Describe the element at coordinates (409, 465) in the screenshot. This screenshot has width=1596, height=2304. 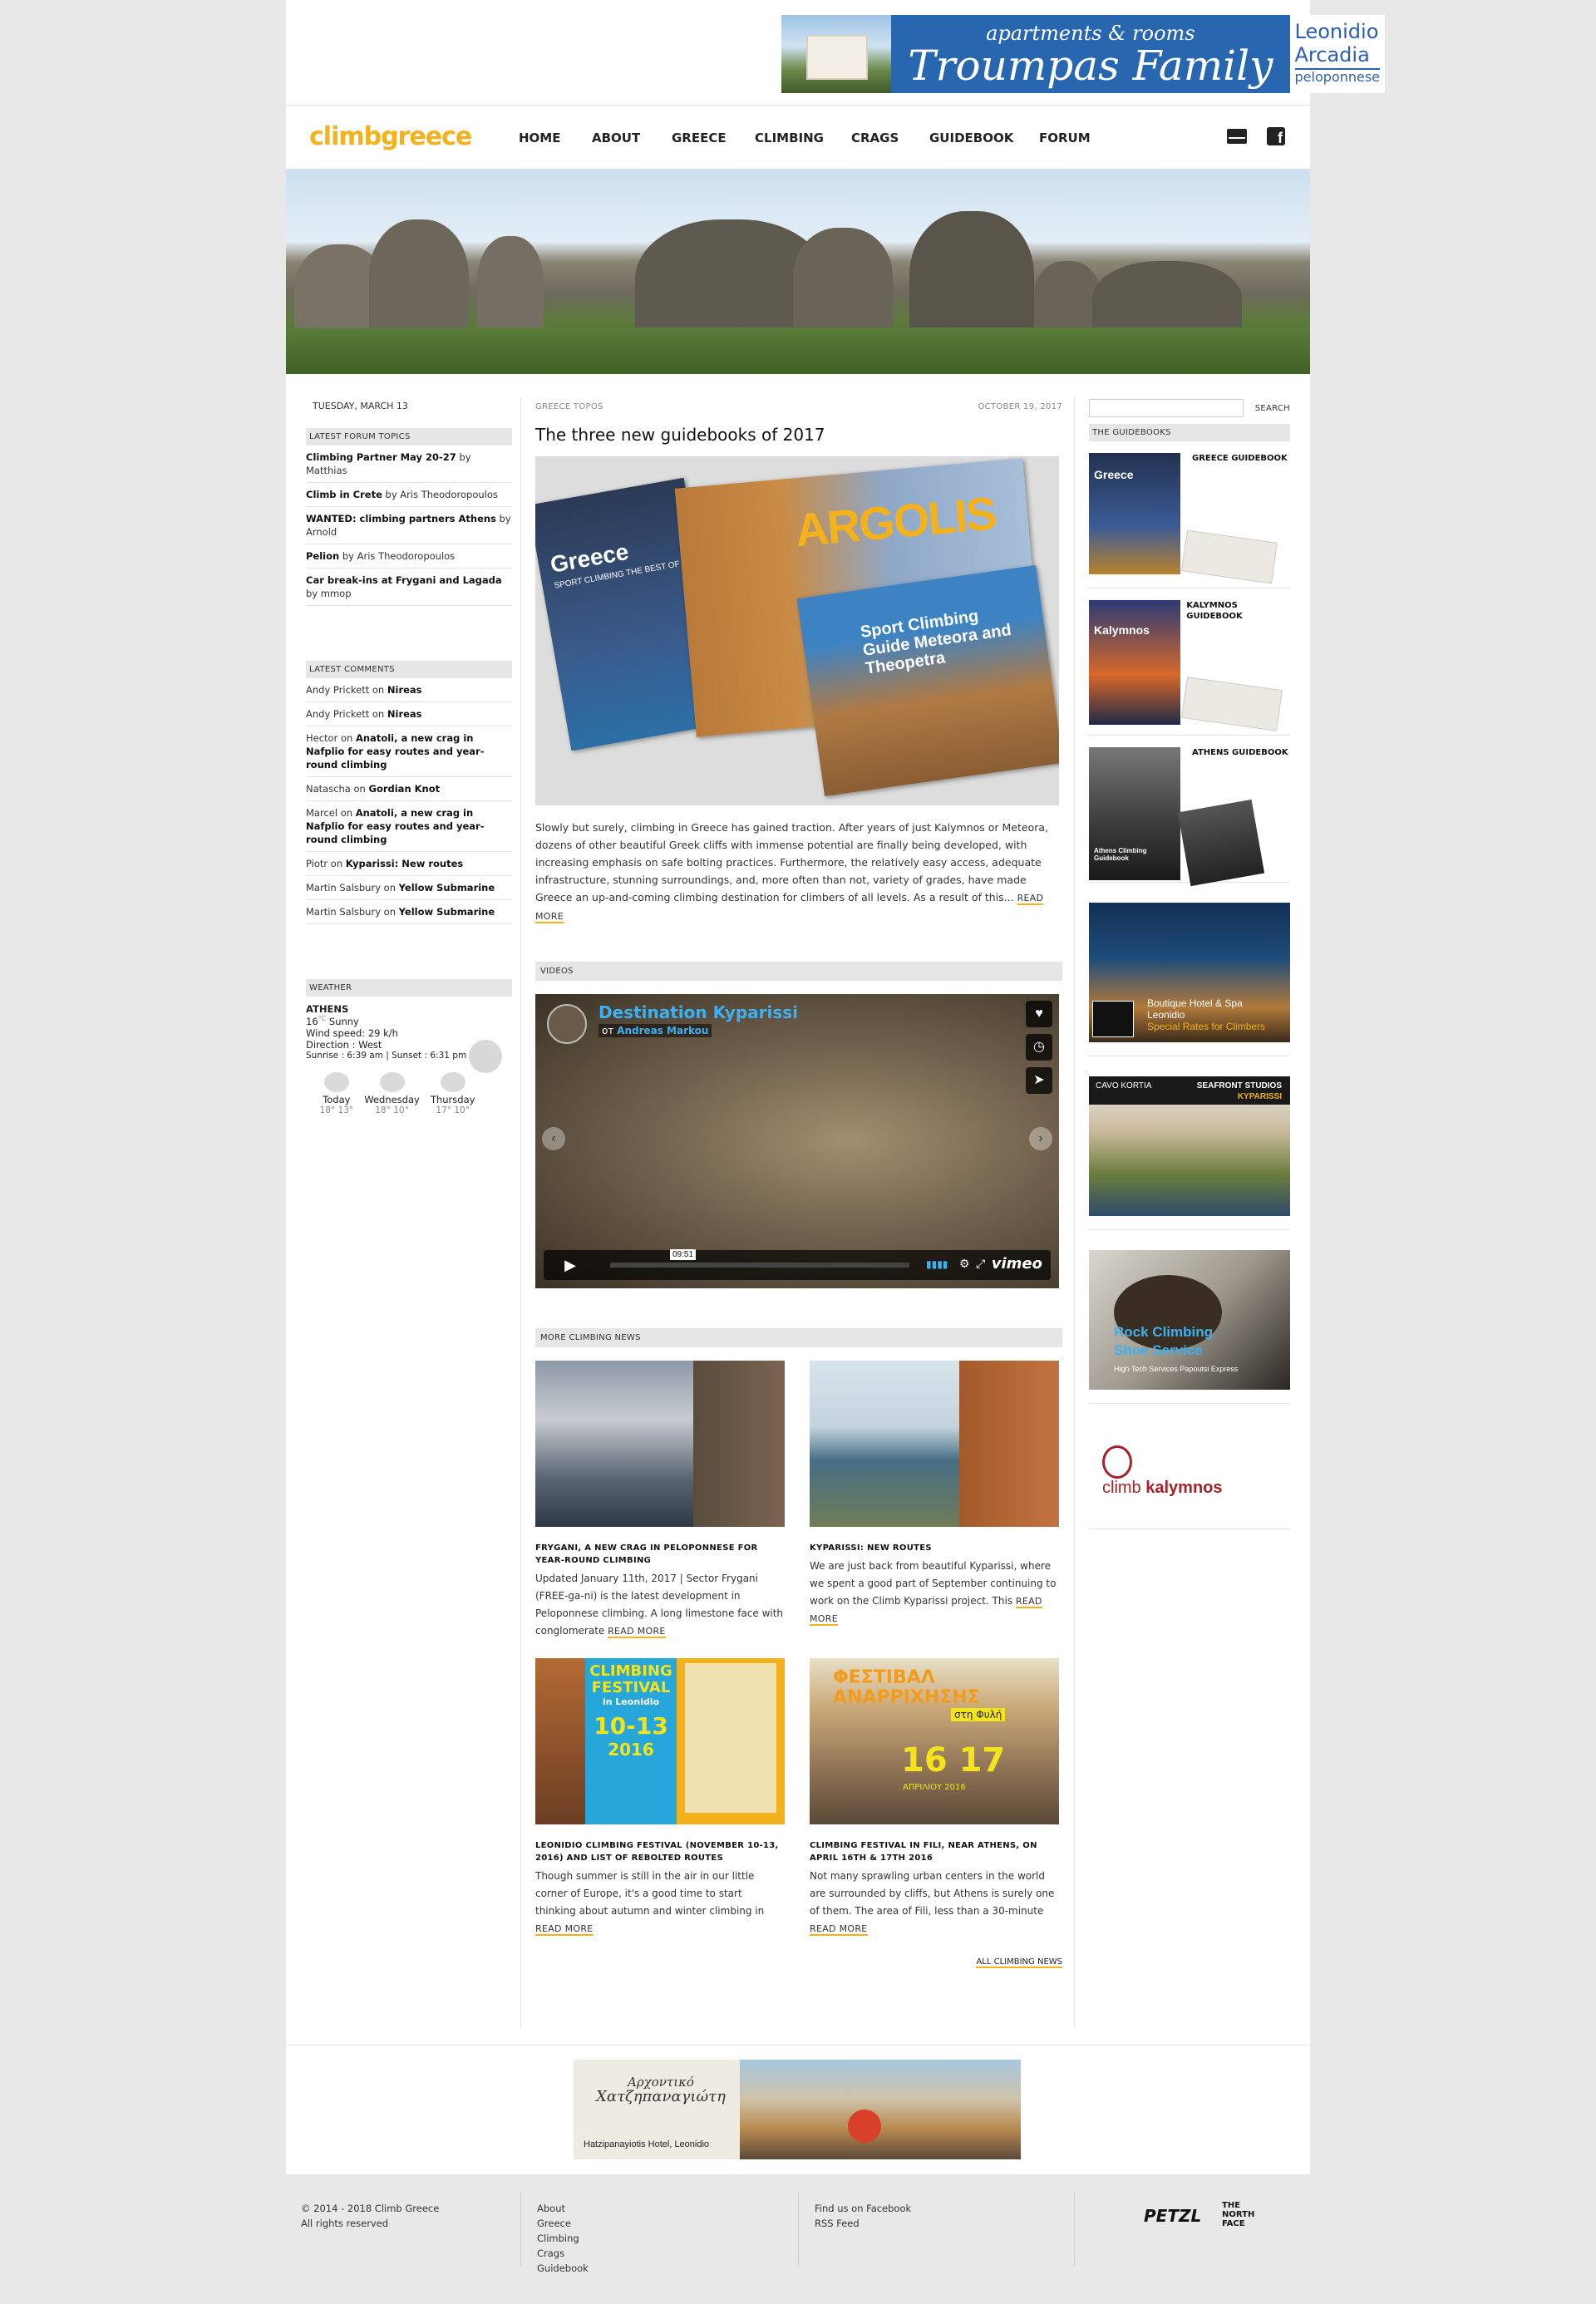
I see `forum-topic-item: Climbing Partner May 20-27 by Matthias` at that location.